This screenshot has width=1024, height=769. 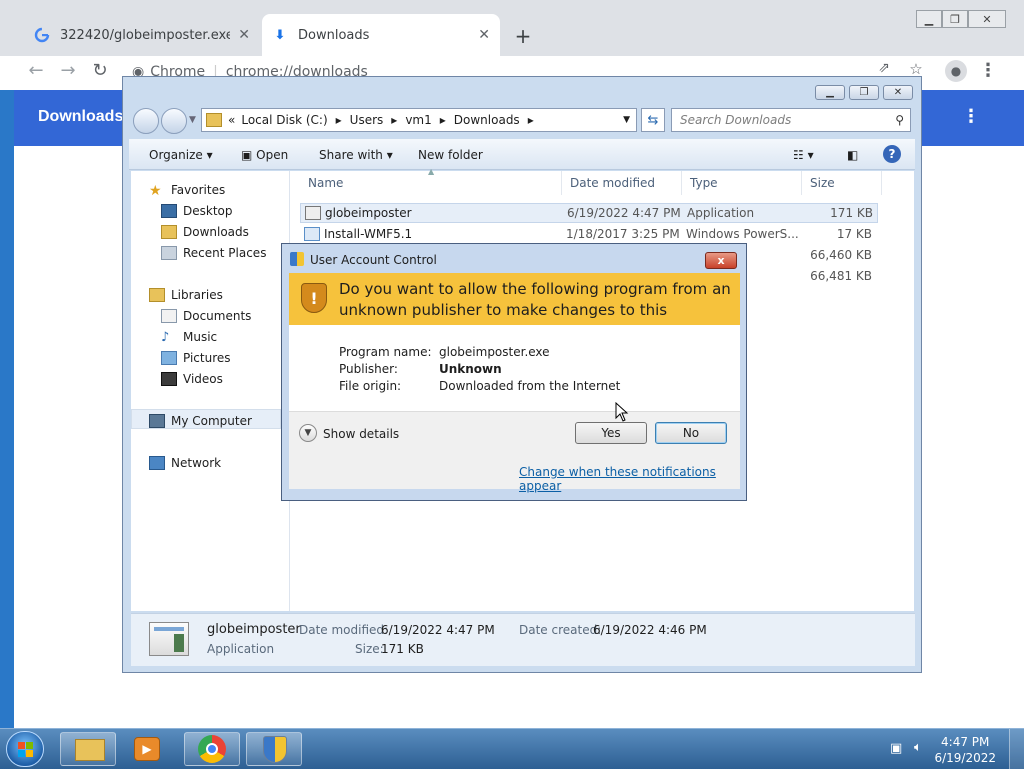 I want to click on change-notifications-link: Change when these notifications appear, so click(x=629, y=479).